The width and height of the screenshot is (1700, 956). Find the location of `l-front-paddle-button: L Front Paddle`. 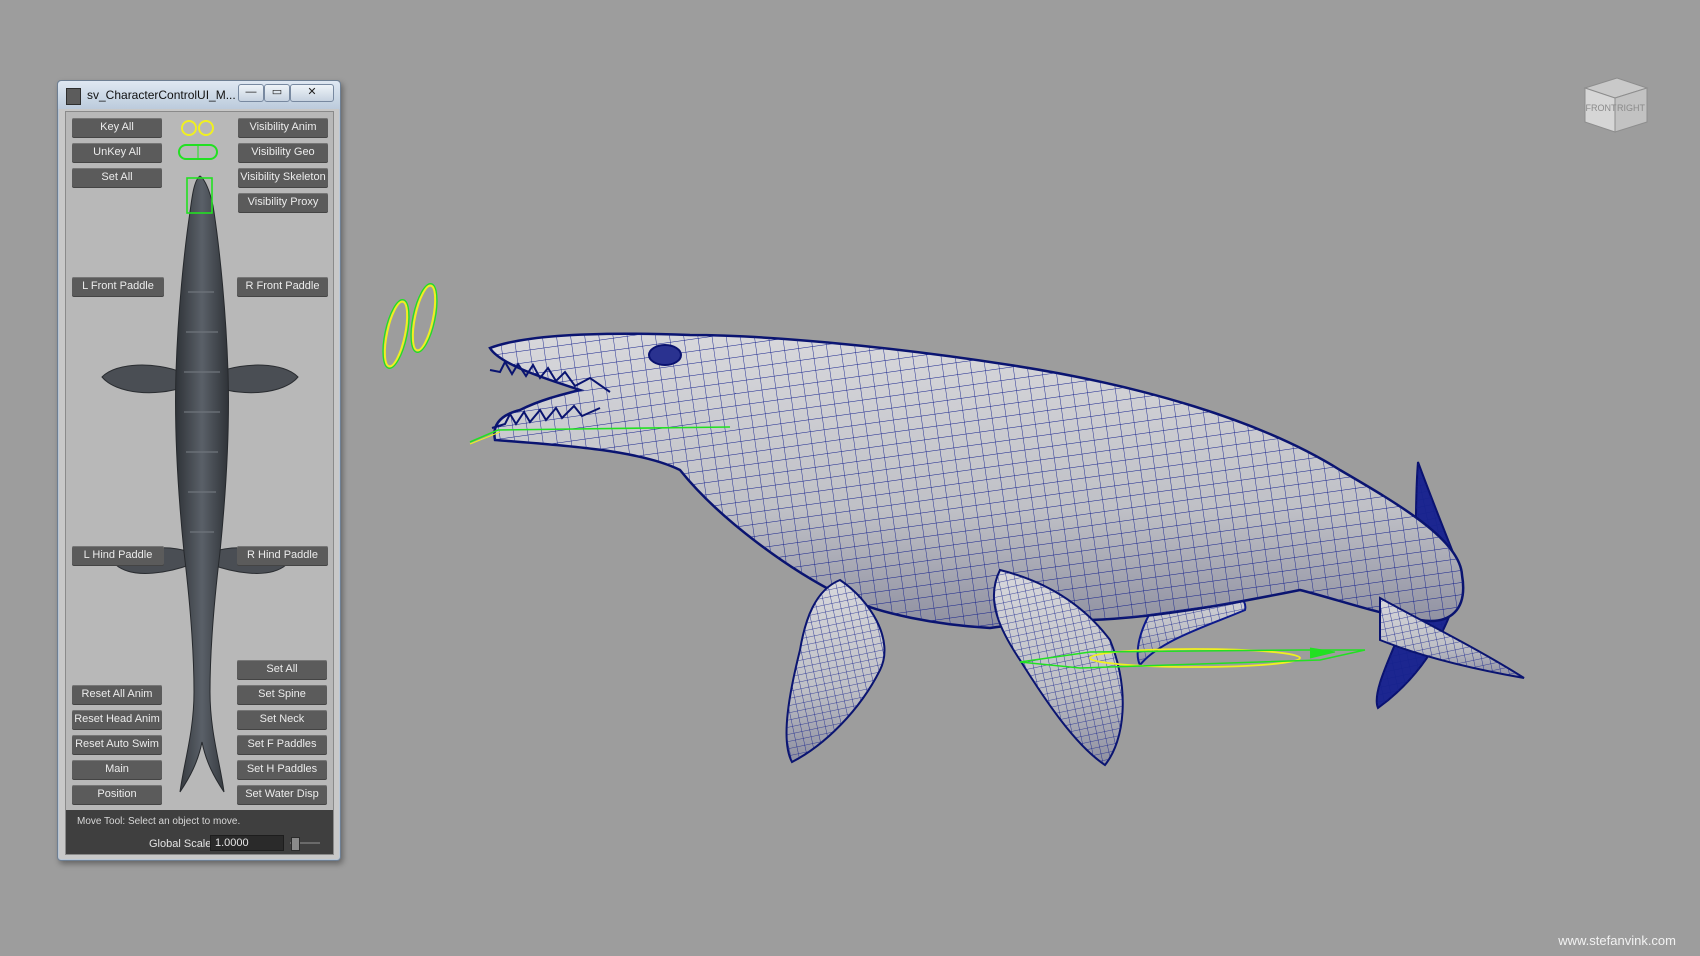

l-front-paddle-button: L Front Paddle is located at coordinates (118, 286).